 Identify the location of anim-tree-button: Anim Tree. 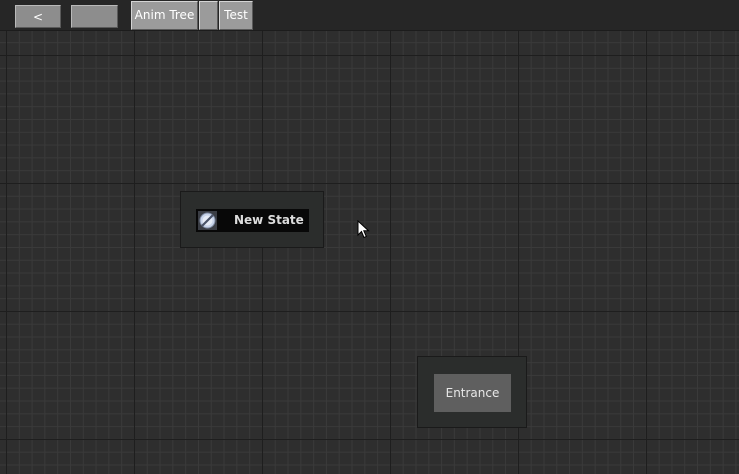
(164, 15).